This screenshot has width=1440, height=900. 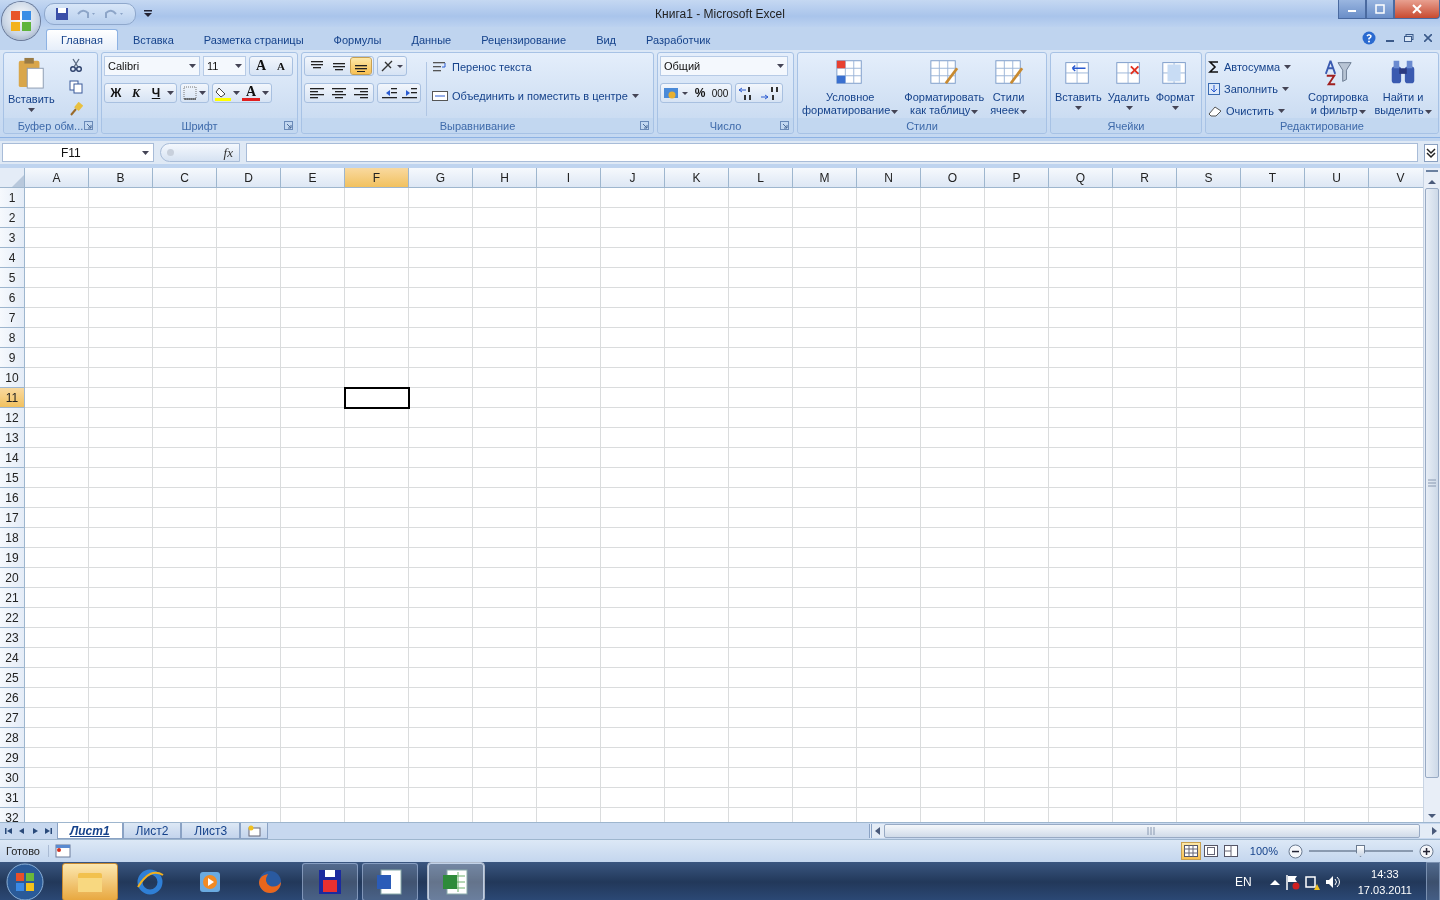 I want to click on bold-button: Ж, so click(x=116, y=93).